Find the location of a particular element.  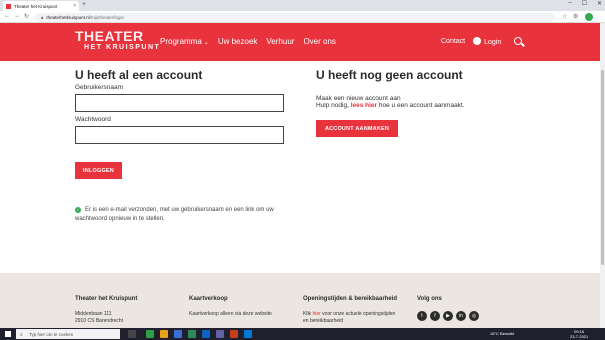

tab-close-icon: × is located at coordinates (74, 6).